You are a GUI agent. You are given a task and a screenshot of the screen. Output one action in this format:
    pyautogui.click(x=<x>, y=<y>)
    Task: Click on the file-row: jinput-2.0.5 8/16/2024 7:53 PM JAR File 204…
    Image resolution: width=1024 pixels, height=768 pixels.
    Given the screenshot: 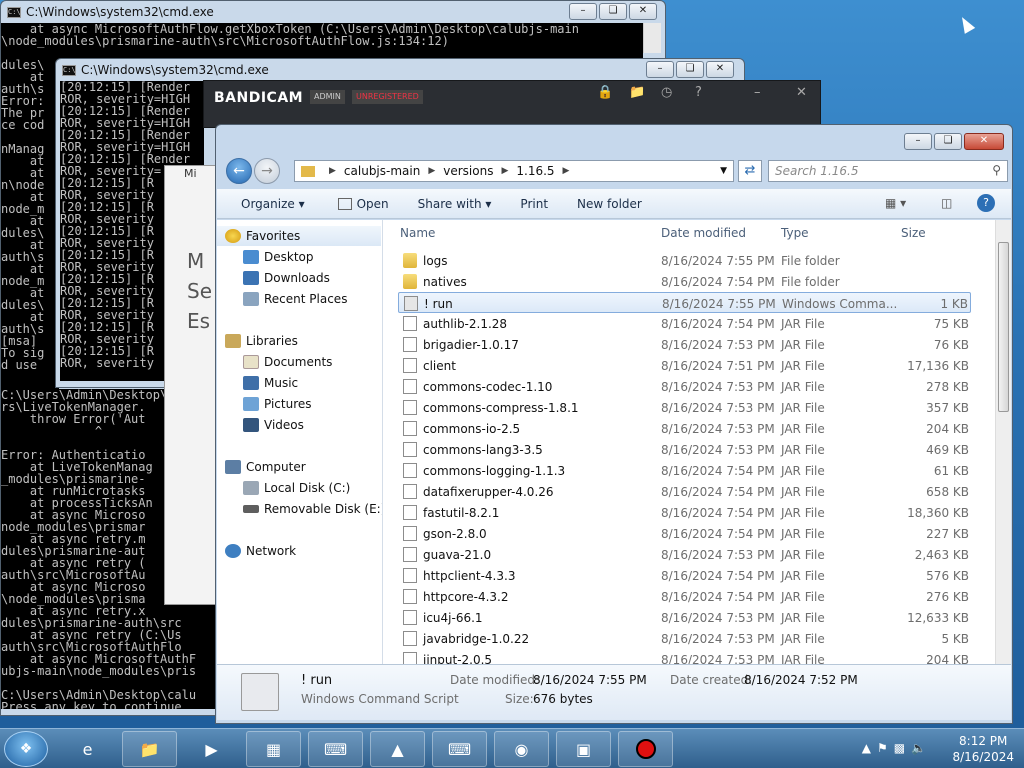 What is the action you would take?
    pyautogui.click(x=684, y=656)
    